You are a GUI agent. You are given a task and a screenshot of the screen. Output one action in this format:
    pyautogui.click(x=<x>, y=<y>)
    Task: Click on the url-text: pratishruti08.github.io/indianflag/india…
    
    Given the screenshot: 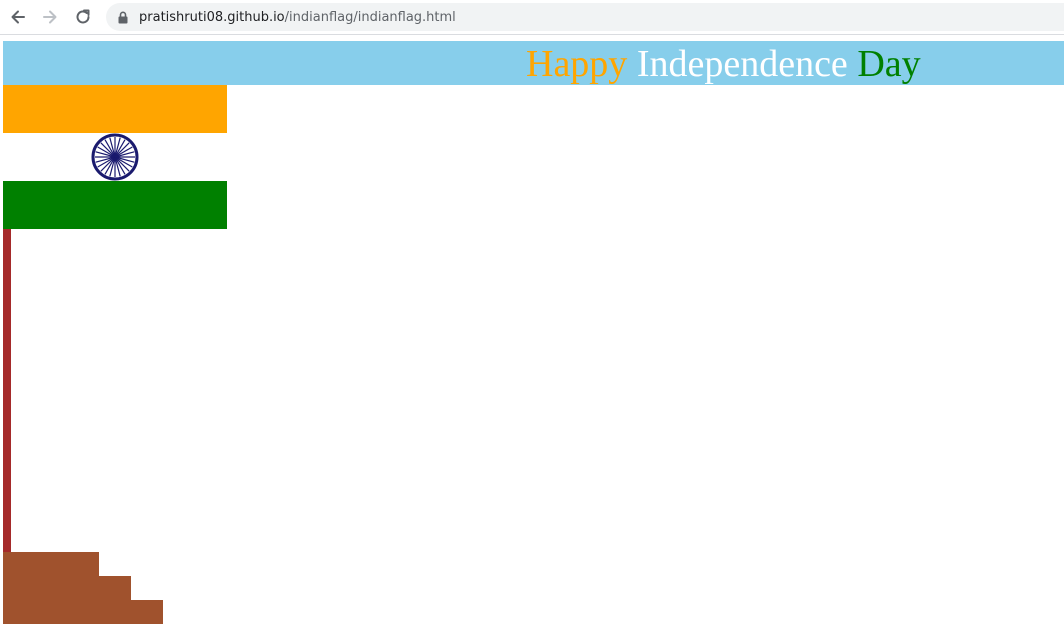 What is the action you would take?
    pyautogui.click(x=297, y=17)
    